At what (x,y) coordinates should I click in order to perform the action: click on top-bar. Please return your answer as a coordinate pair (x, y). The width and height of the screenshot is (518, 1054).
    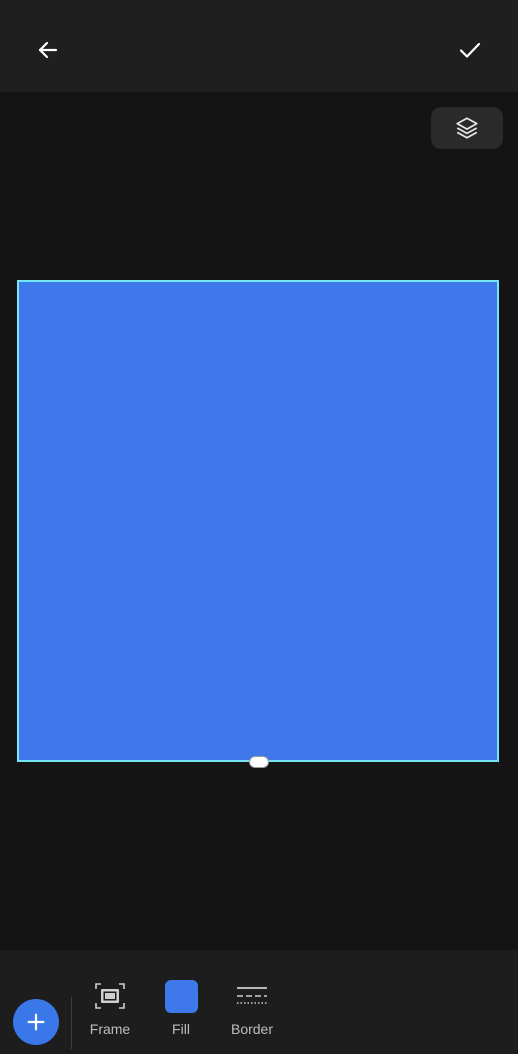
    Looking at the image, I should click on (259, 46).